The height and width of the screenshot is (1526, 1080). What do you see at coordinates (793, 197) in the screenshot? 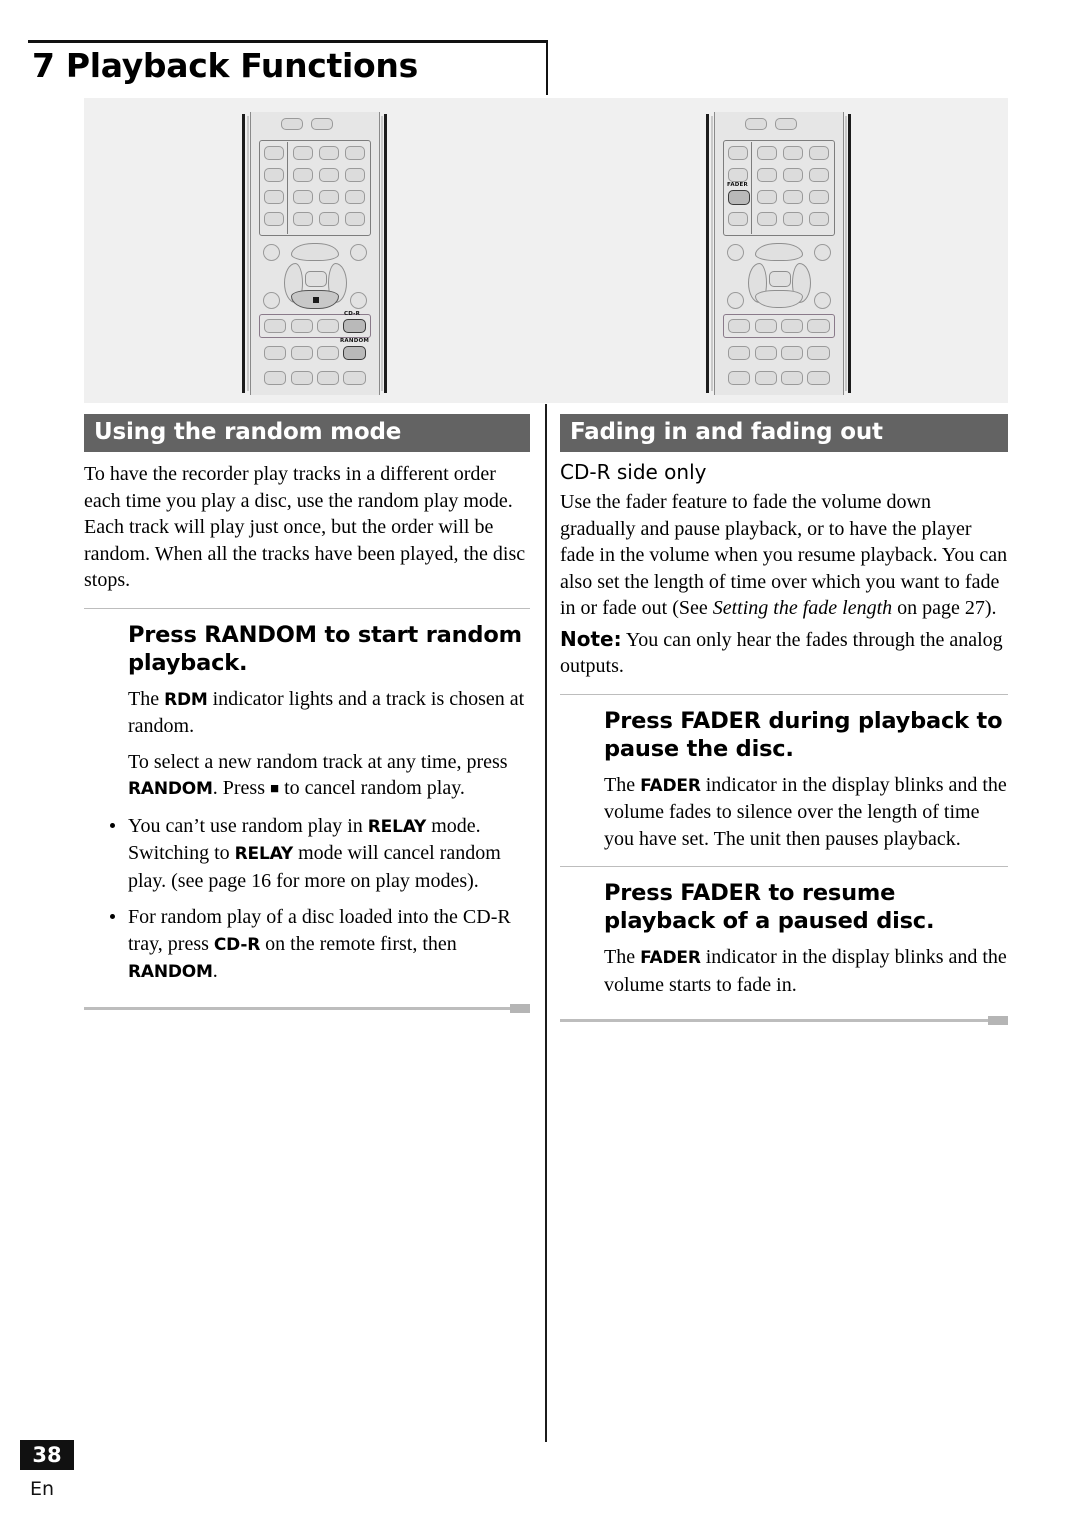
I see `keypad2-button-r3c3` at bounding box center [793, 197].